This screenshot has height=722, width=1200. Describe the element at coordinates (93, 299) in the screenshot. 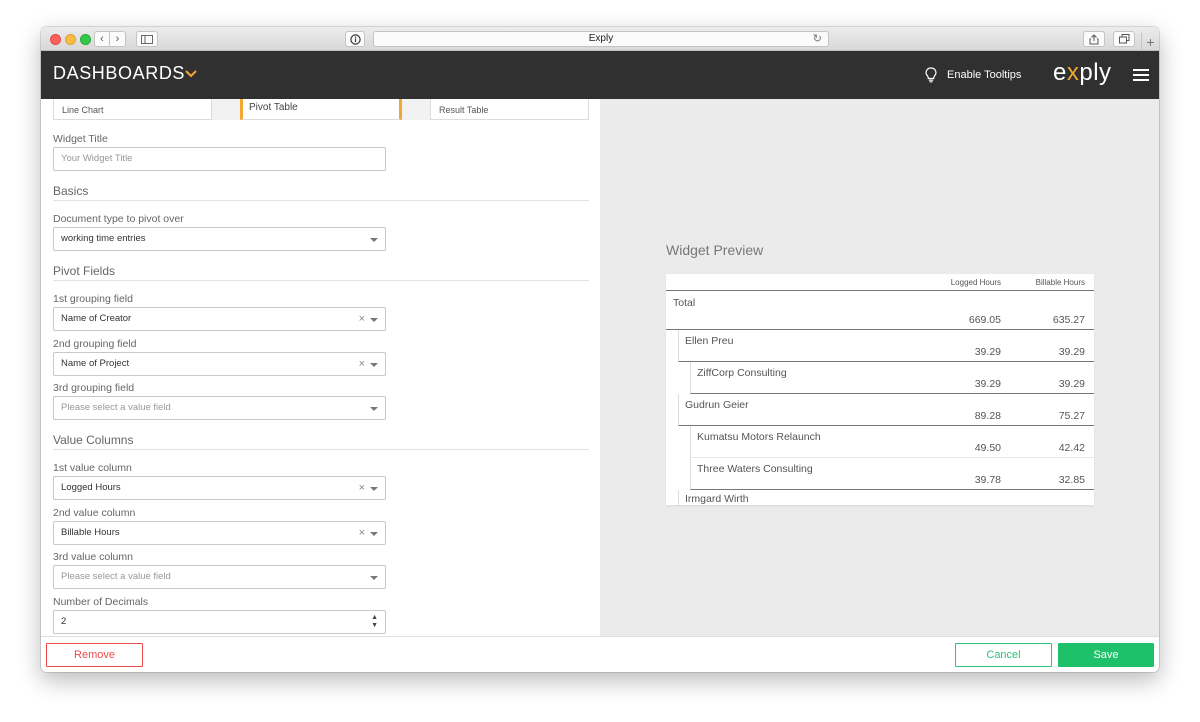

I see `group1-label: 1st grouping field` at that location.